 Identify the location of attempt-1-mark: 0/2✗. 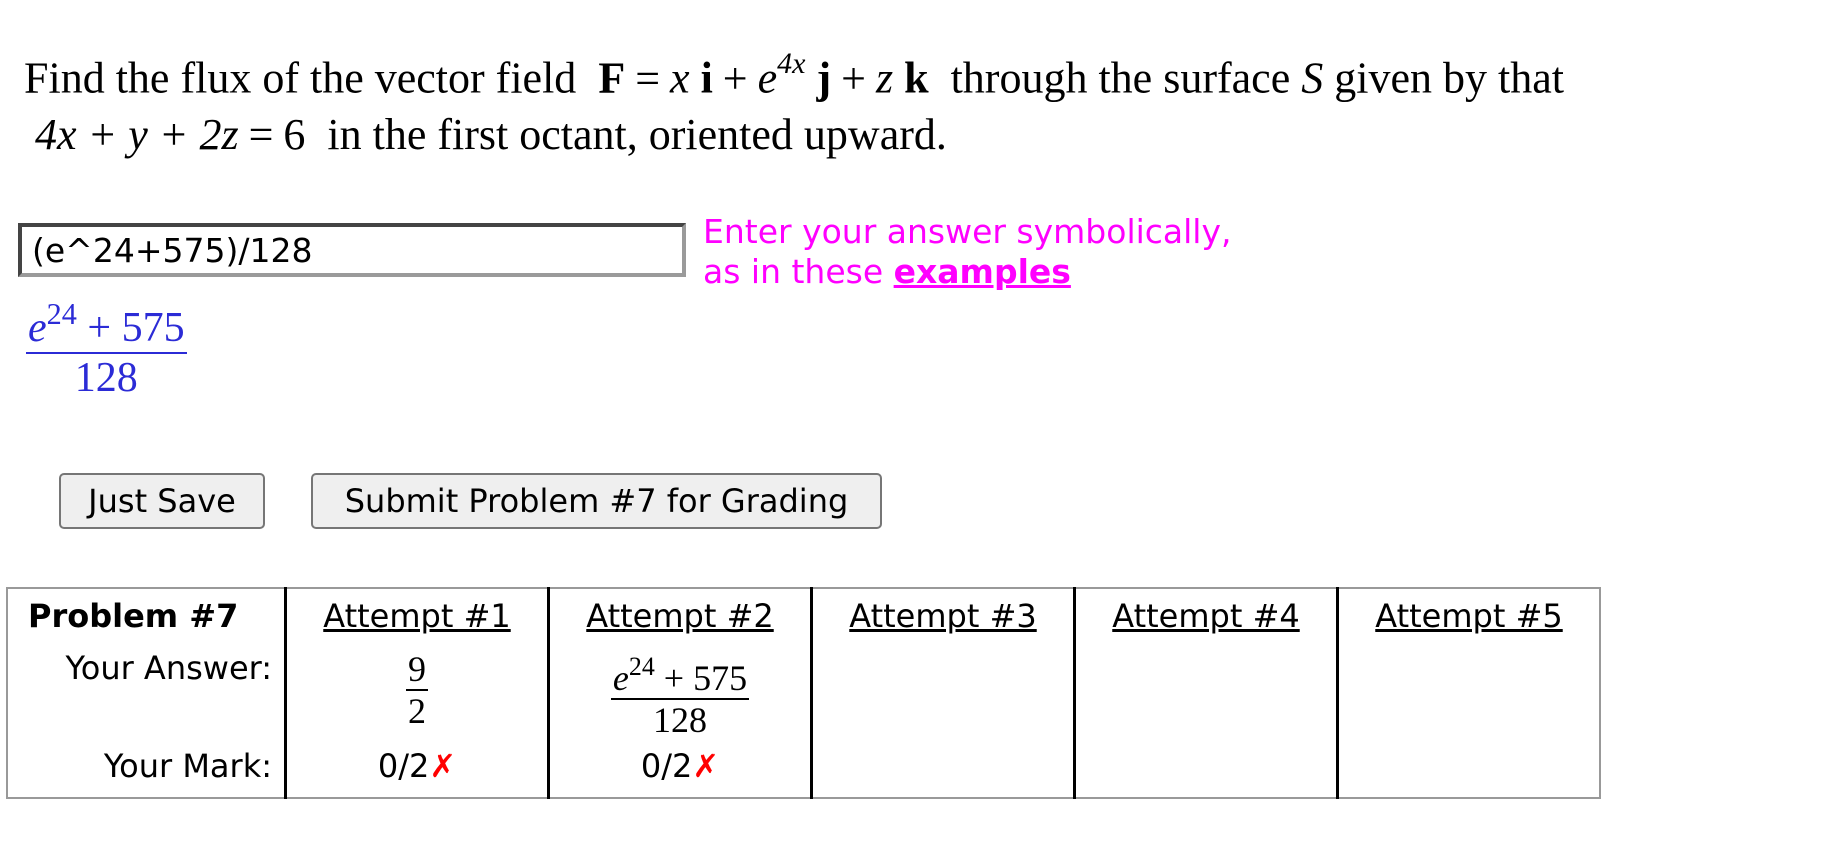
(416, 772).